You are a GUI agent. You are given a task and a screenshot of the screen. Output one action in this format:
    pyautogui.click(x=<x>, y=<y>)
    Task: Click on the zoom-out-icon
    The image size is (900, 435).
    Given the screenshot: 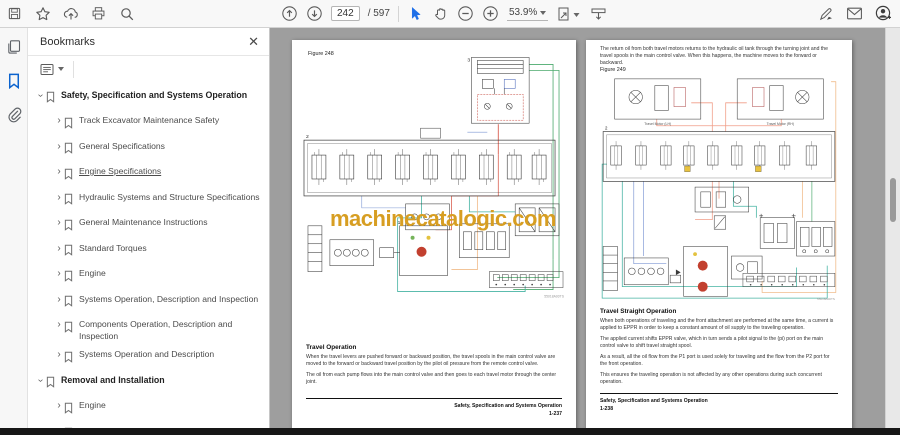 What is the action you would take?
    pyautogui.click(x=465, y=13)
    